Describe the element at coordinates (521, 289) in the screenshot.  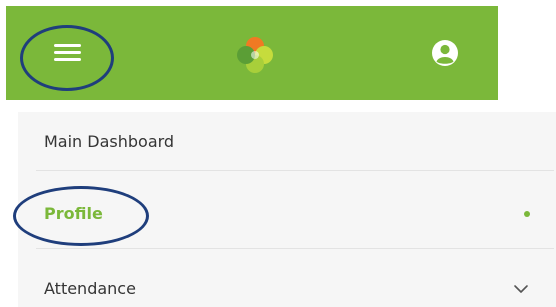
I see `chevron-down-icon` at that location.